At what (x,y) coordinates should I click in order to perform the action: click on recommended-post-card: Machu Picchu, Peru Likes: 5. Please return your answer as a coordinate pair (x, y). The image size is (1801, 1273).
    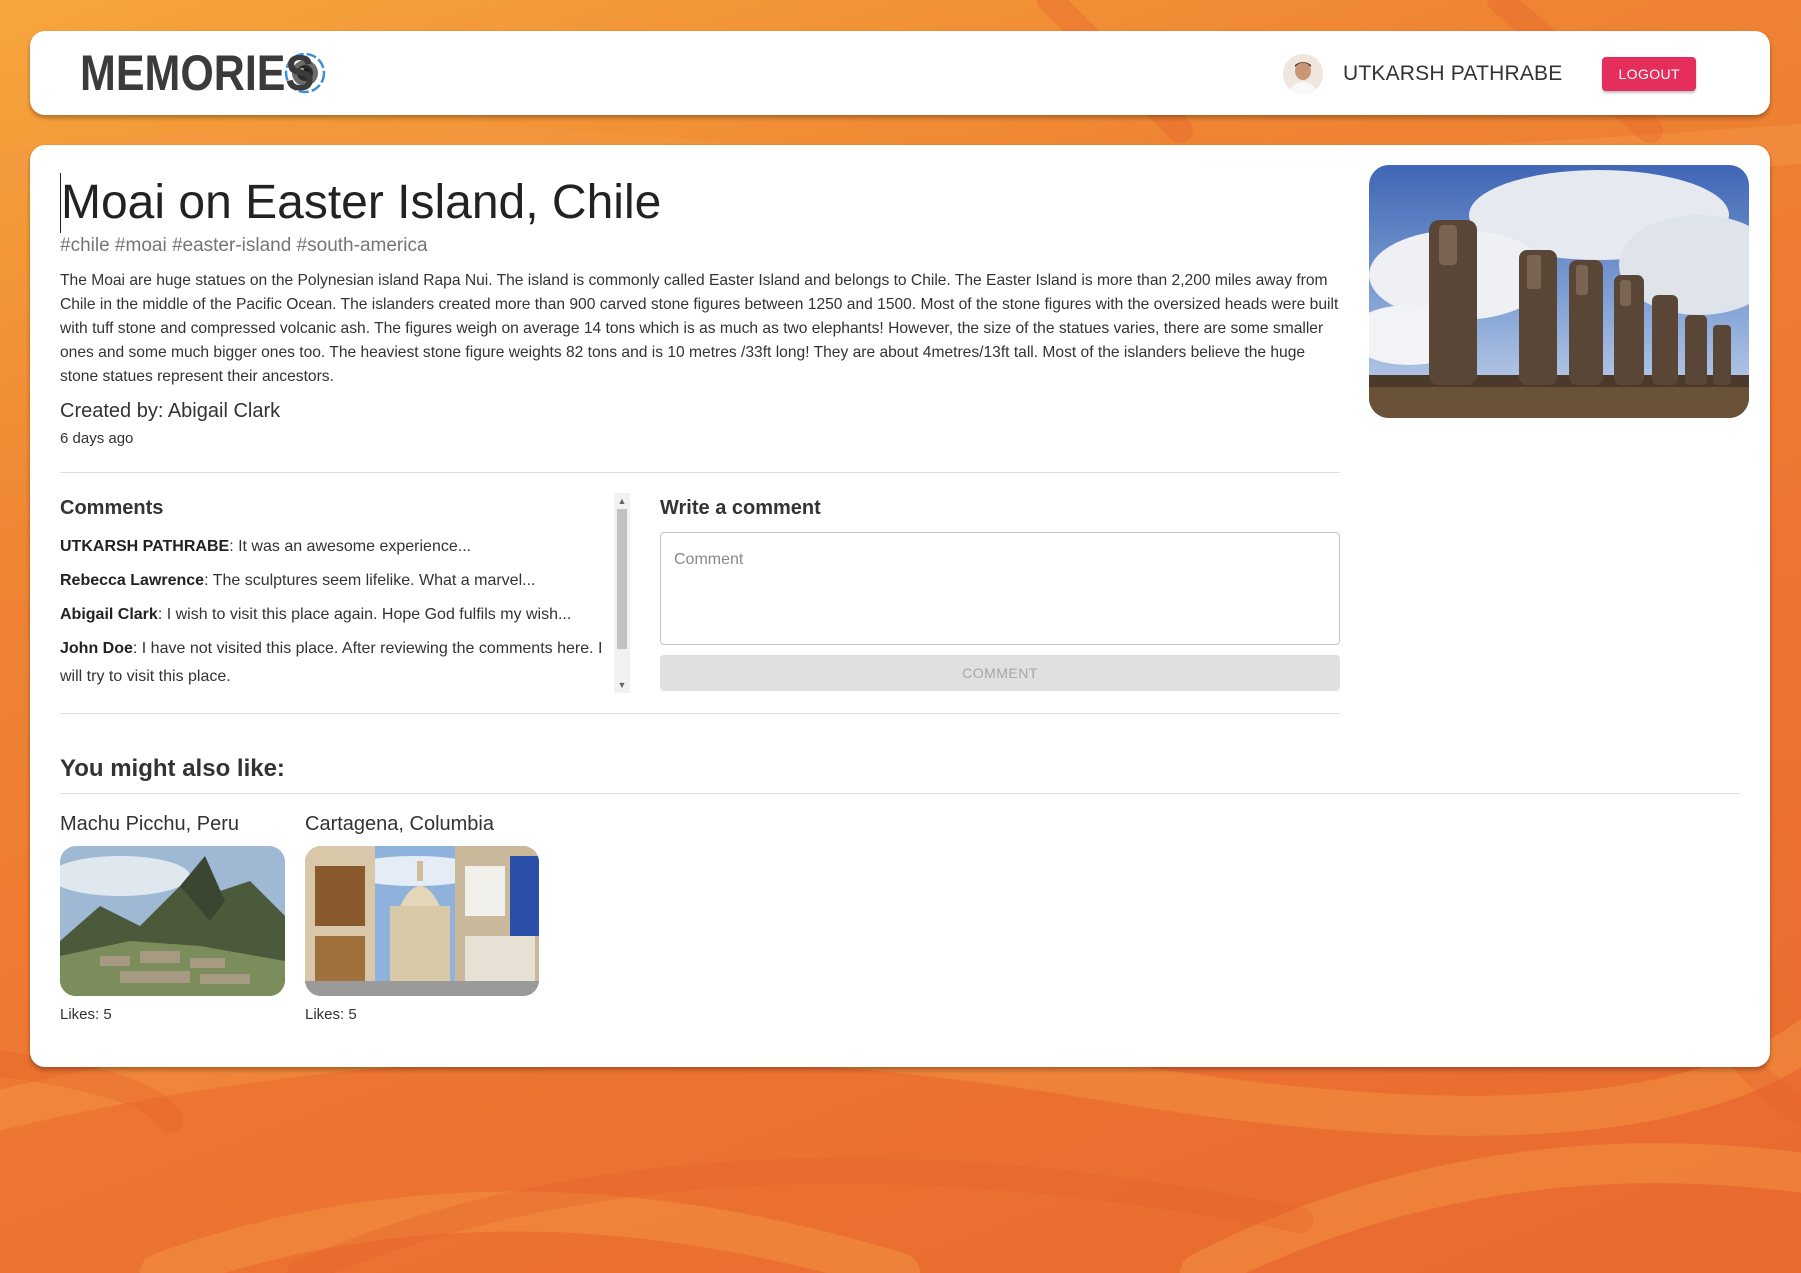
    Looking at the image, I should click on (172, 918).